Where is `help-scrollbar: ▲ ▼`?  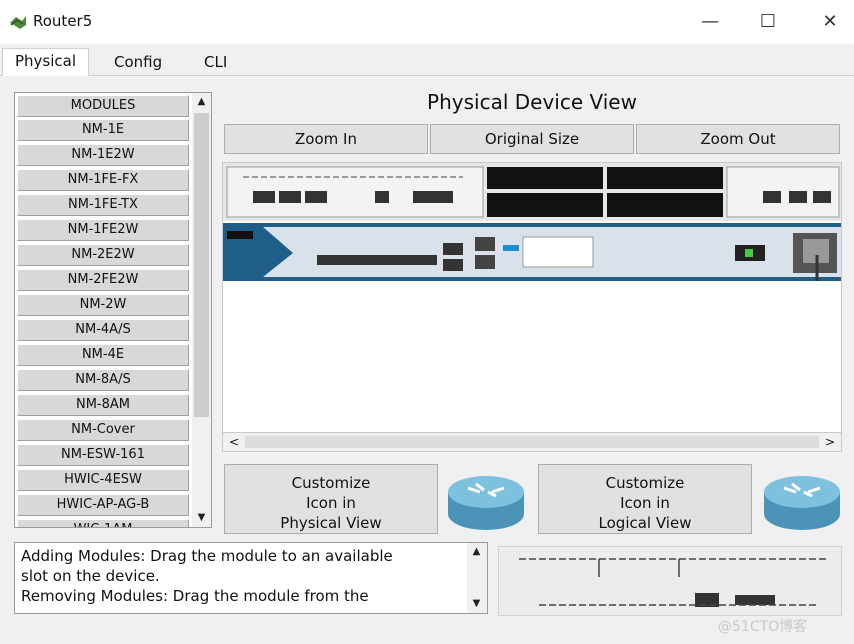 help-scrollbar: ▲ ▼ is located at coordinates (477, 578).